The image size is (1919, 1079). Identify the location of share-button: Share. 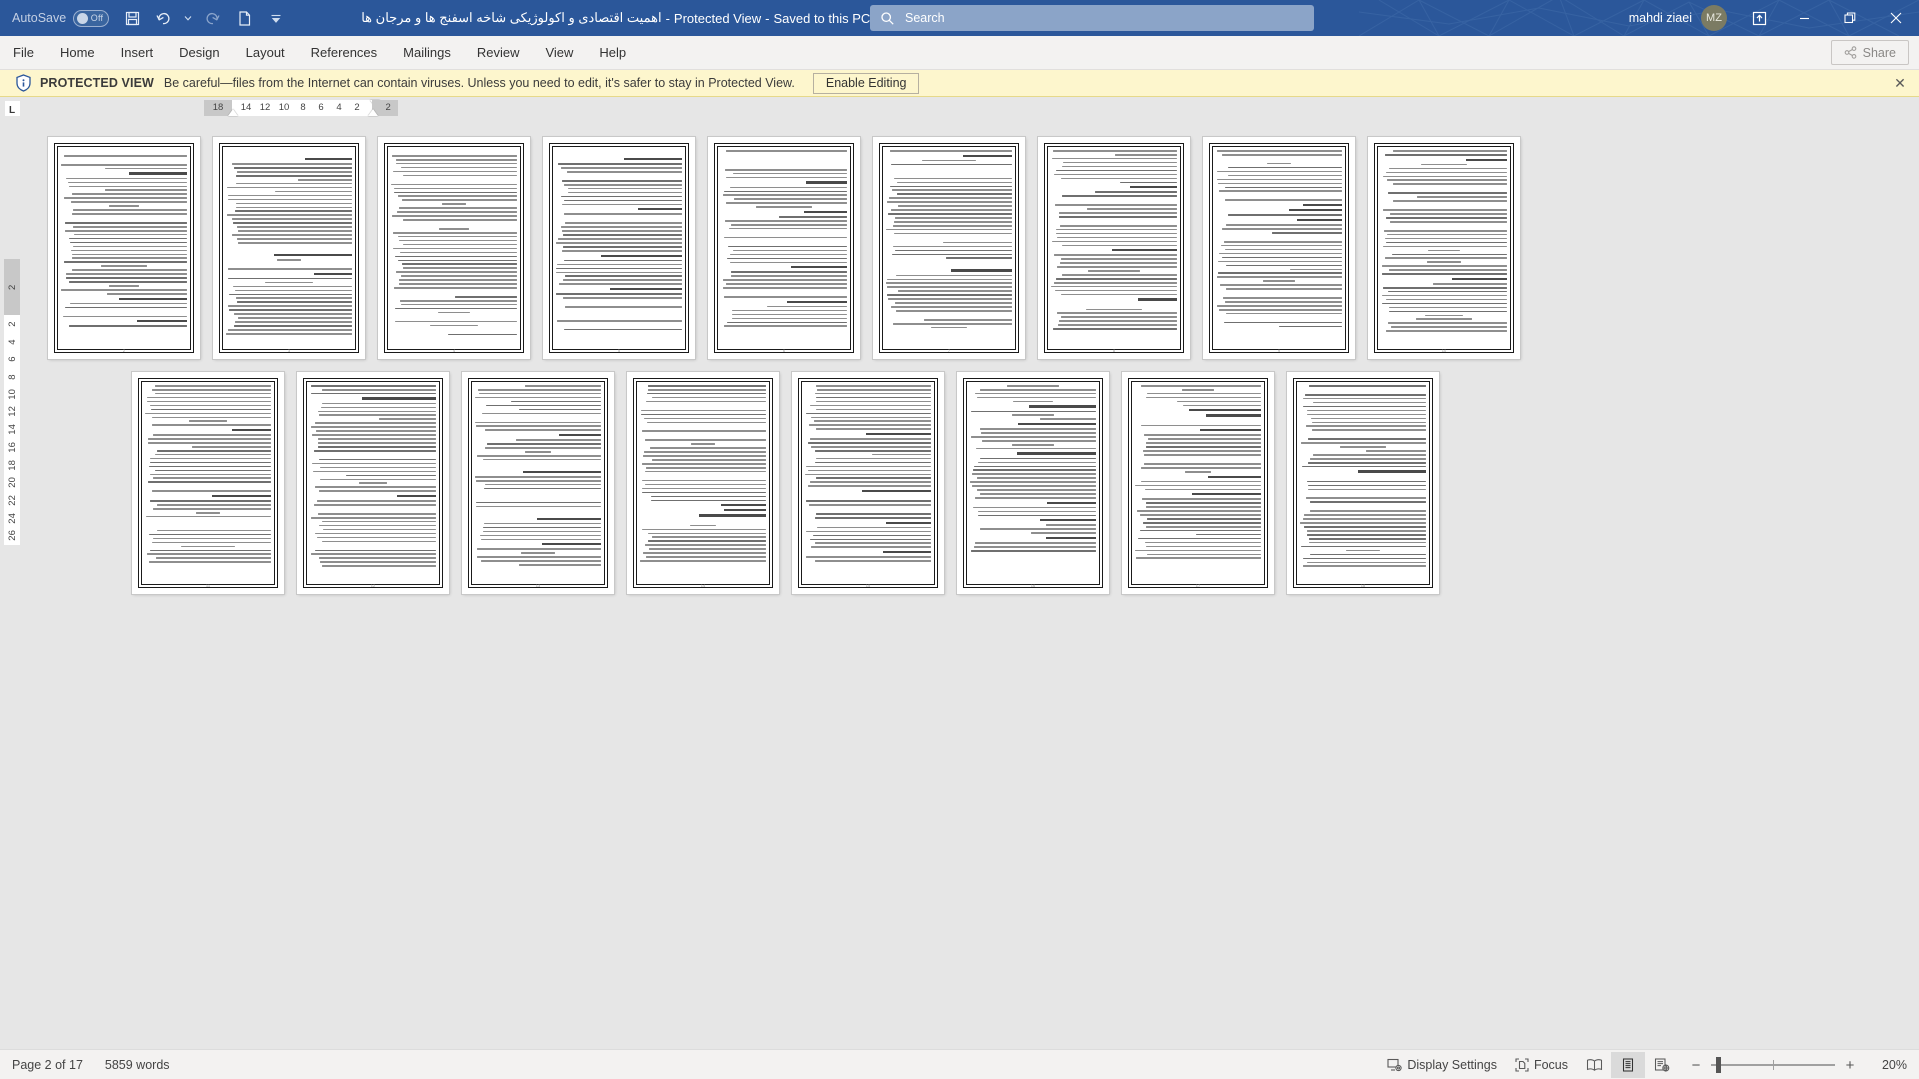
(1869, 52).